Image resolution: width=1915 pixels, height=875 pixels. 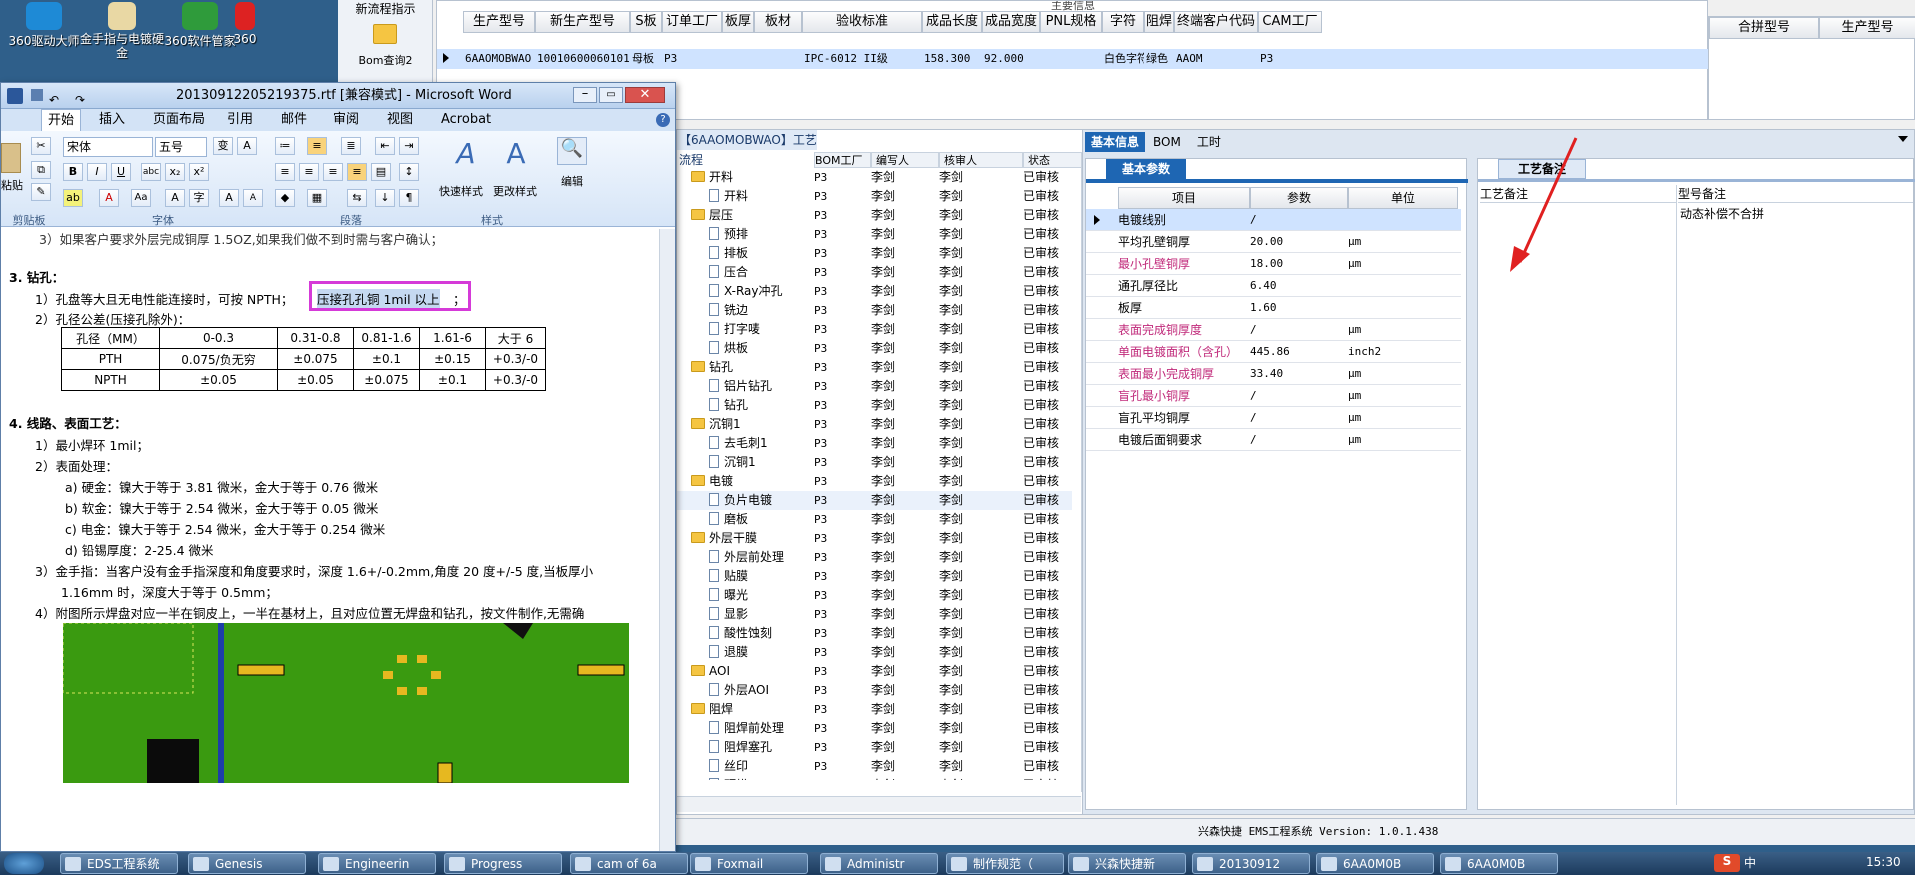 What do you see at coordinates (1011, 22) in the screenshot?
I see `column-header: 成品宽度` at bounding box center [1011, 22].